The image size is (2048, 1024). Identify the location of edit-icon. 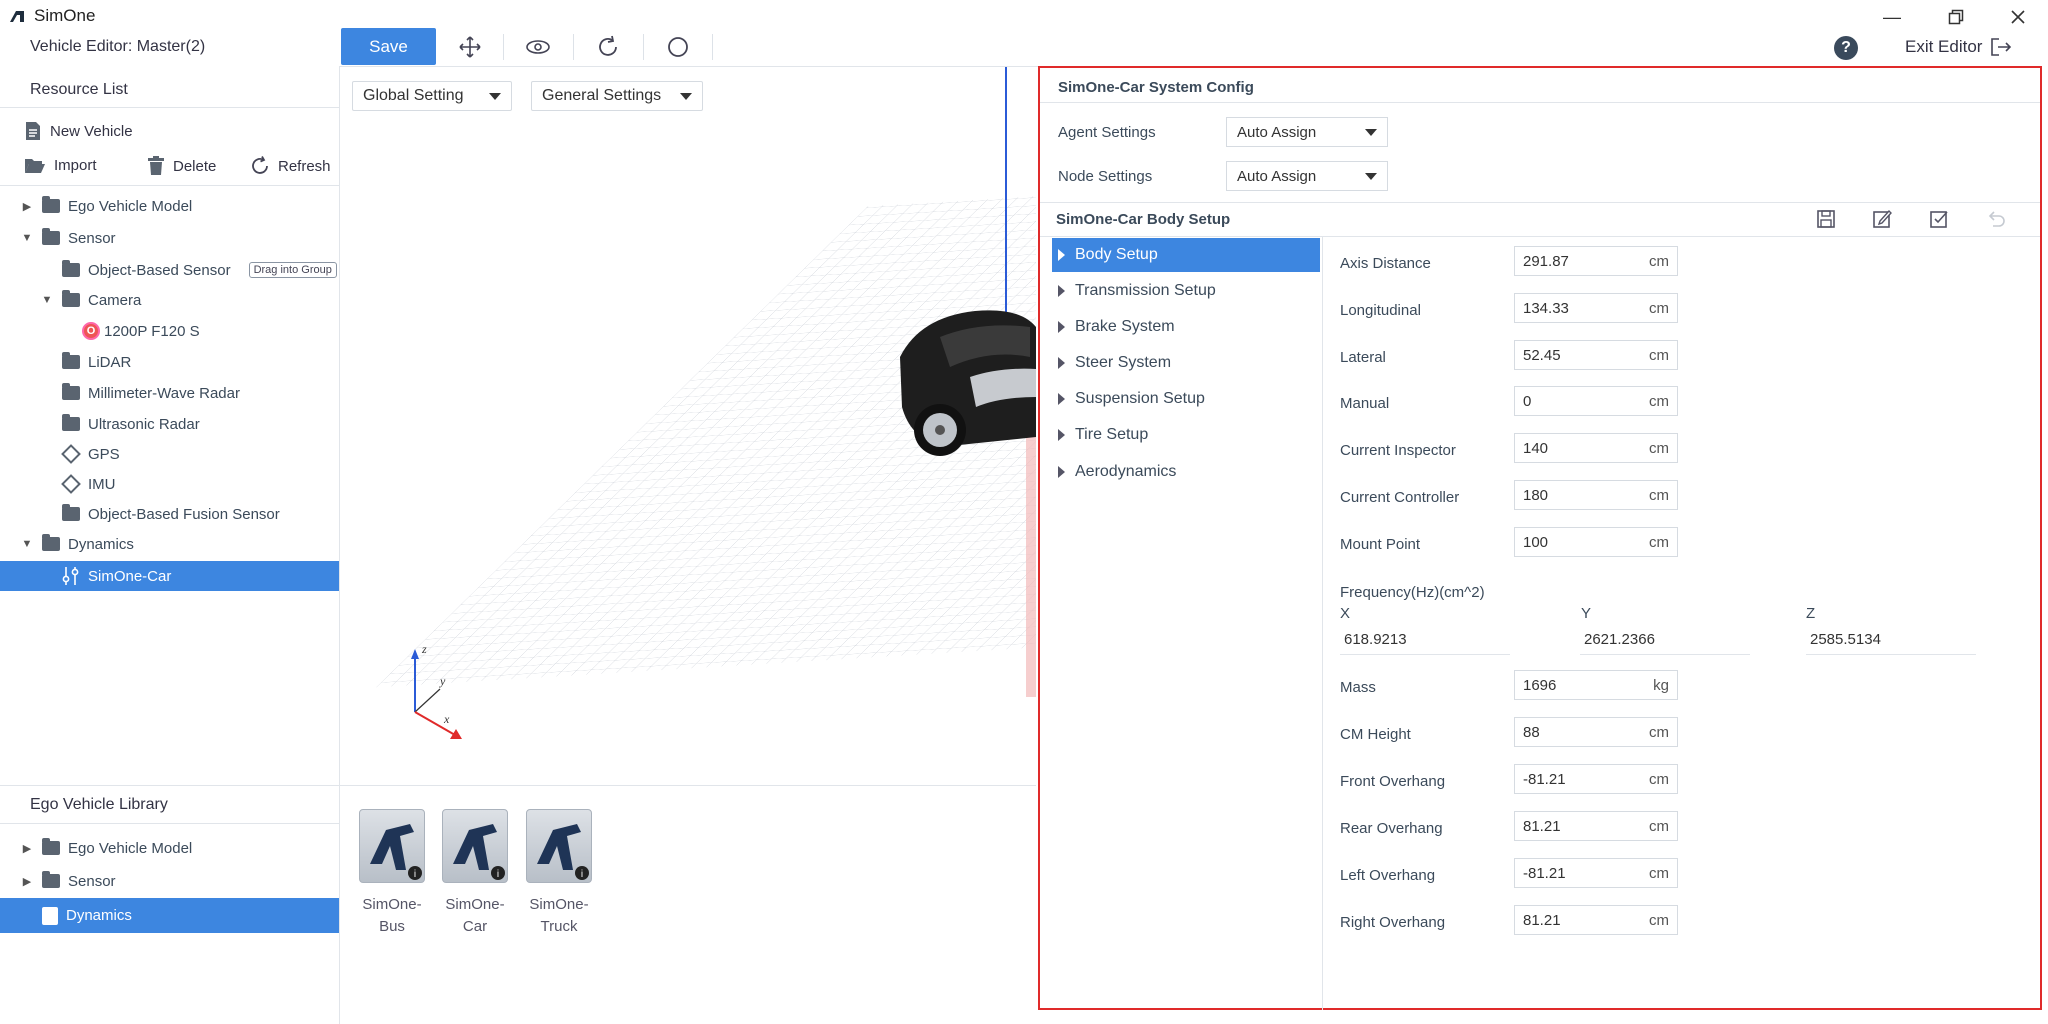
(1882, 219).